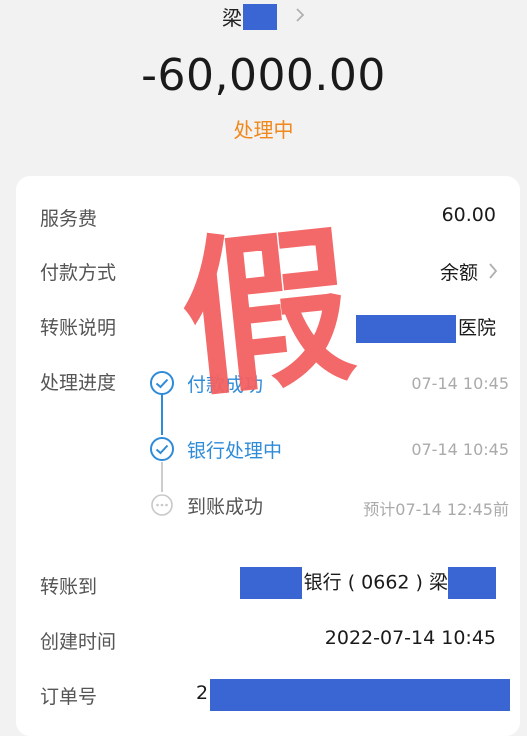 Image resolution: width=527 pixels, height=736 pixels. What do you see at coordinates (235, 451) in the screenshot?
I see `step-label: 银行处理中` at bounding box center [235, 451].